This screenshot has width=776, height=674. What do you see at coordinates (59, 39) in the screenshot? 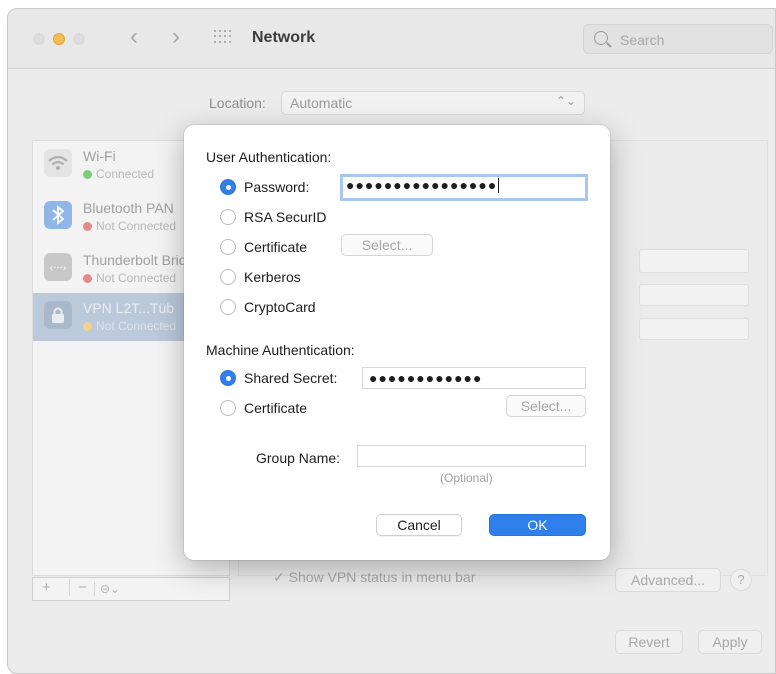
I see `minimize-window-button` at bounding box center [59, 39].